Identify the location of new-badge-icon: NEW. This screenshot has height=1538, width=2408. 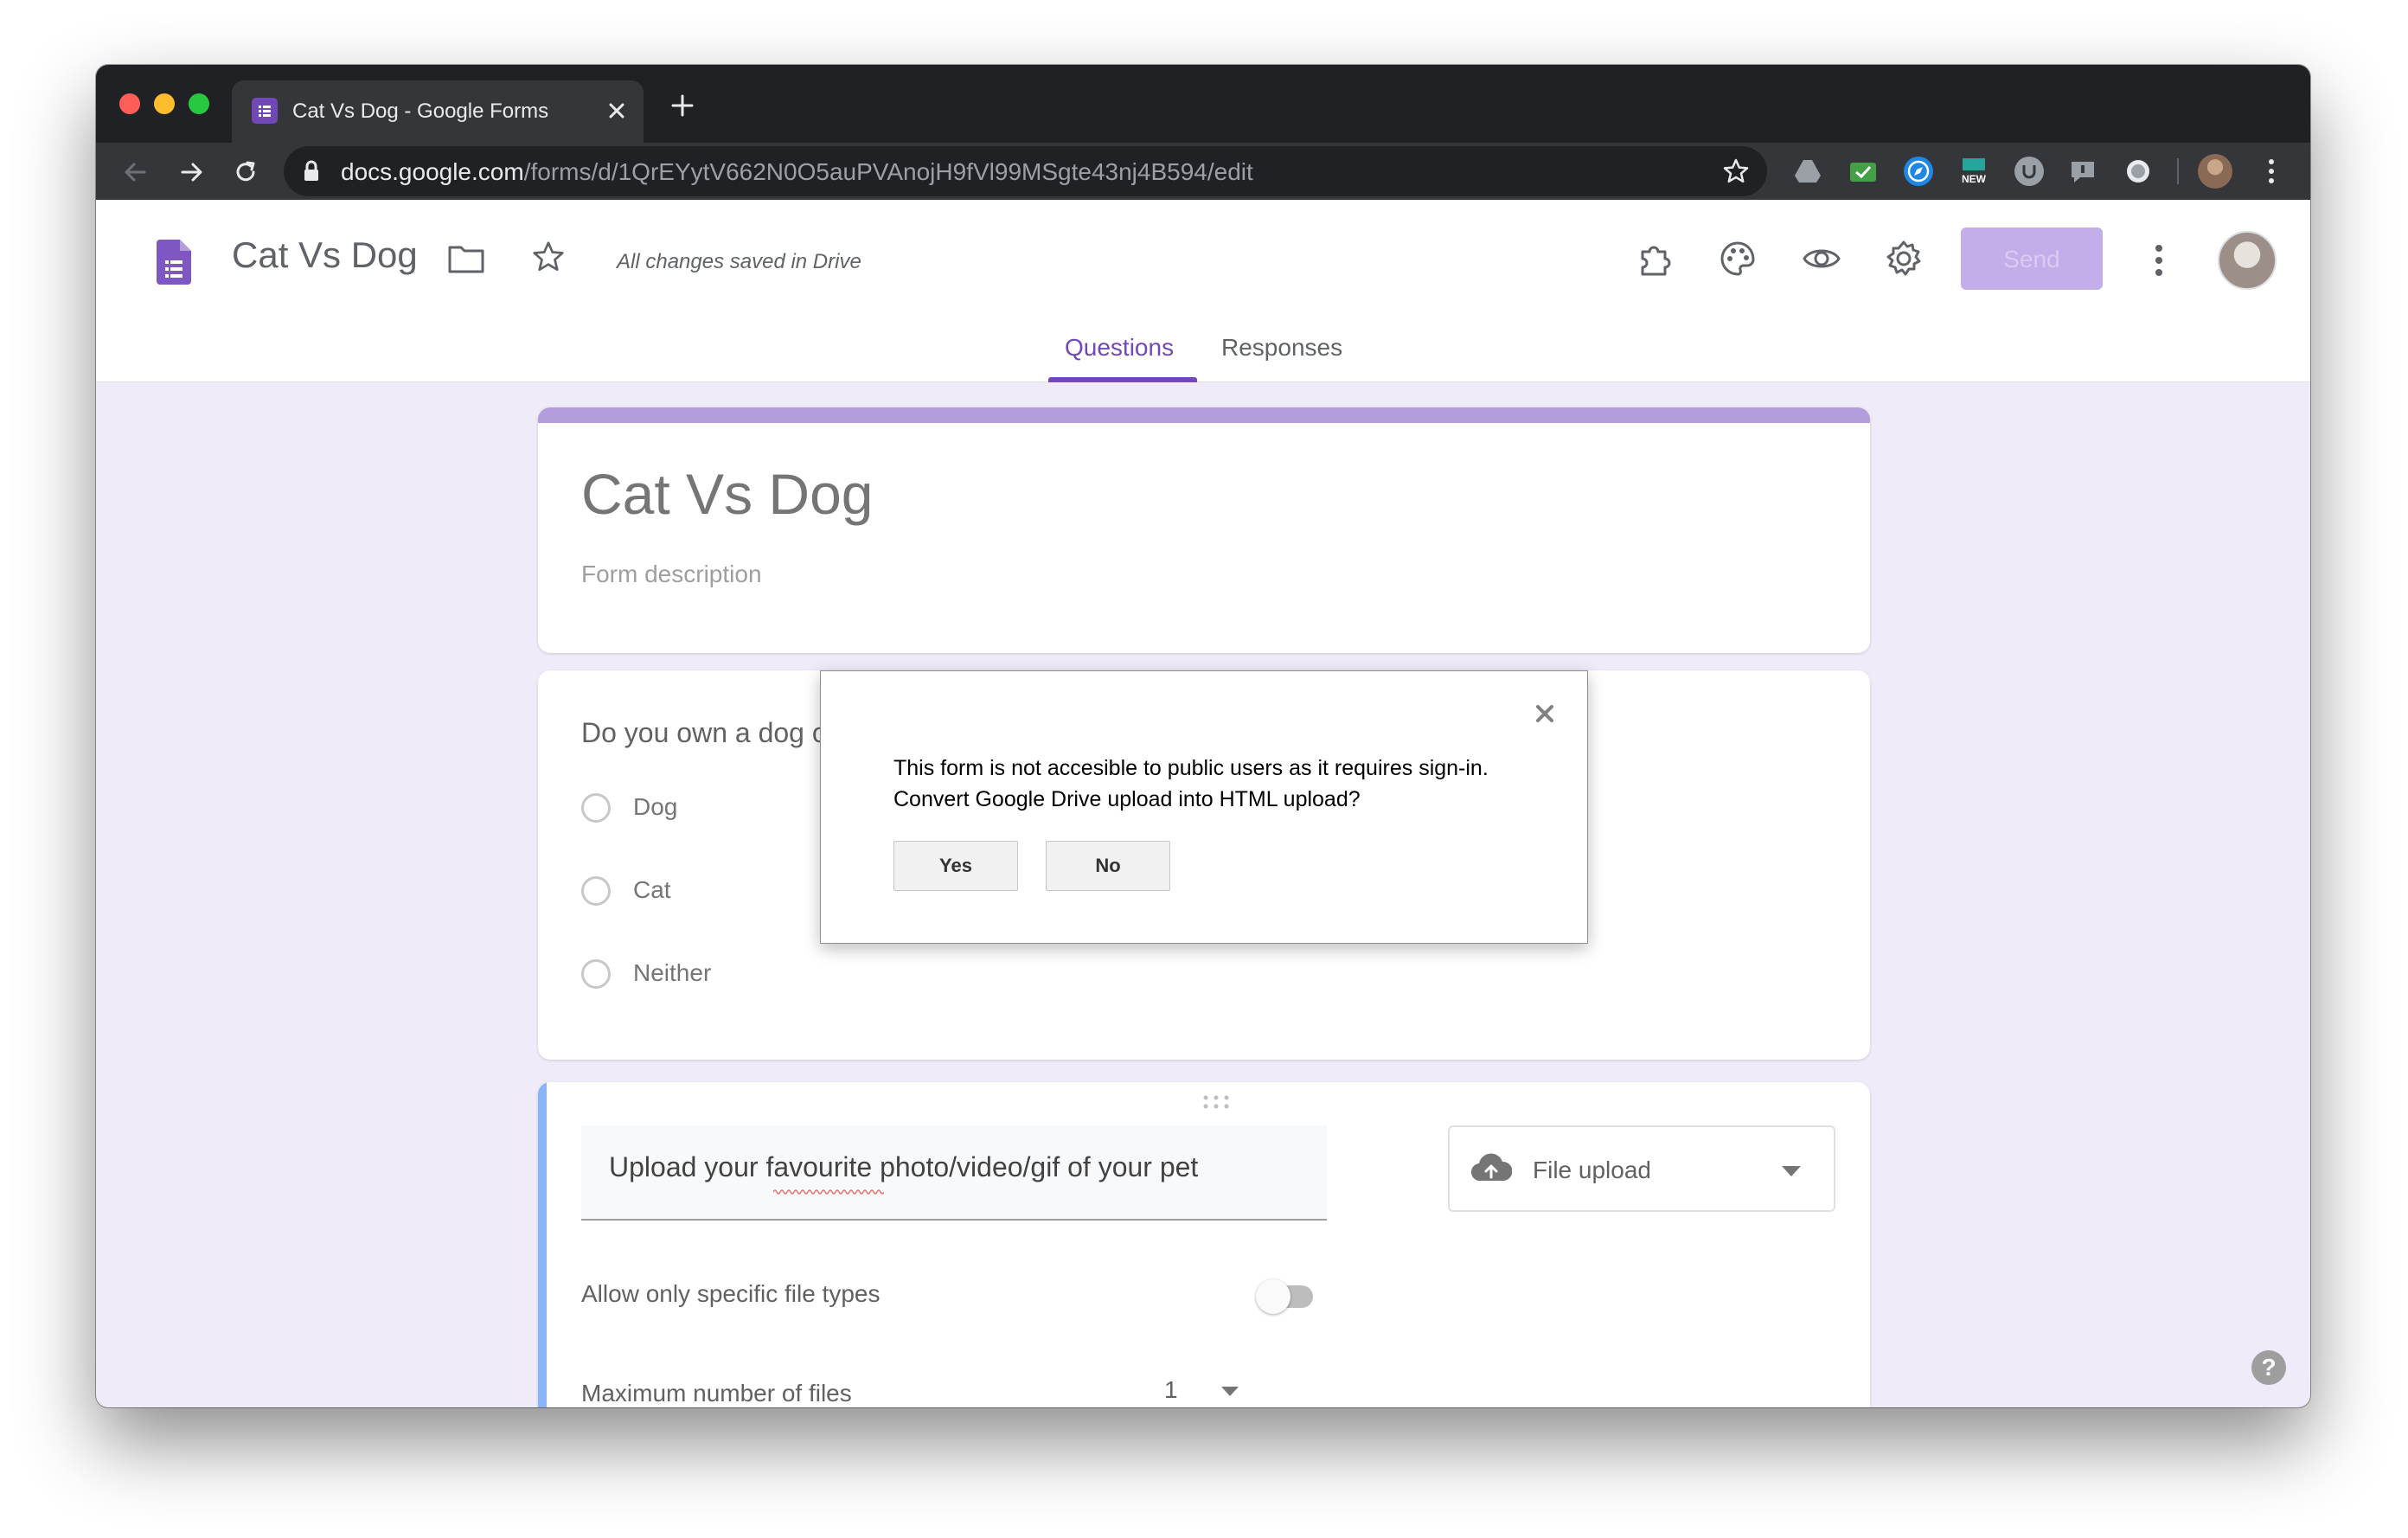
(1974, 171).